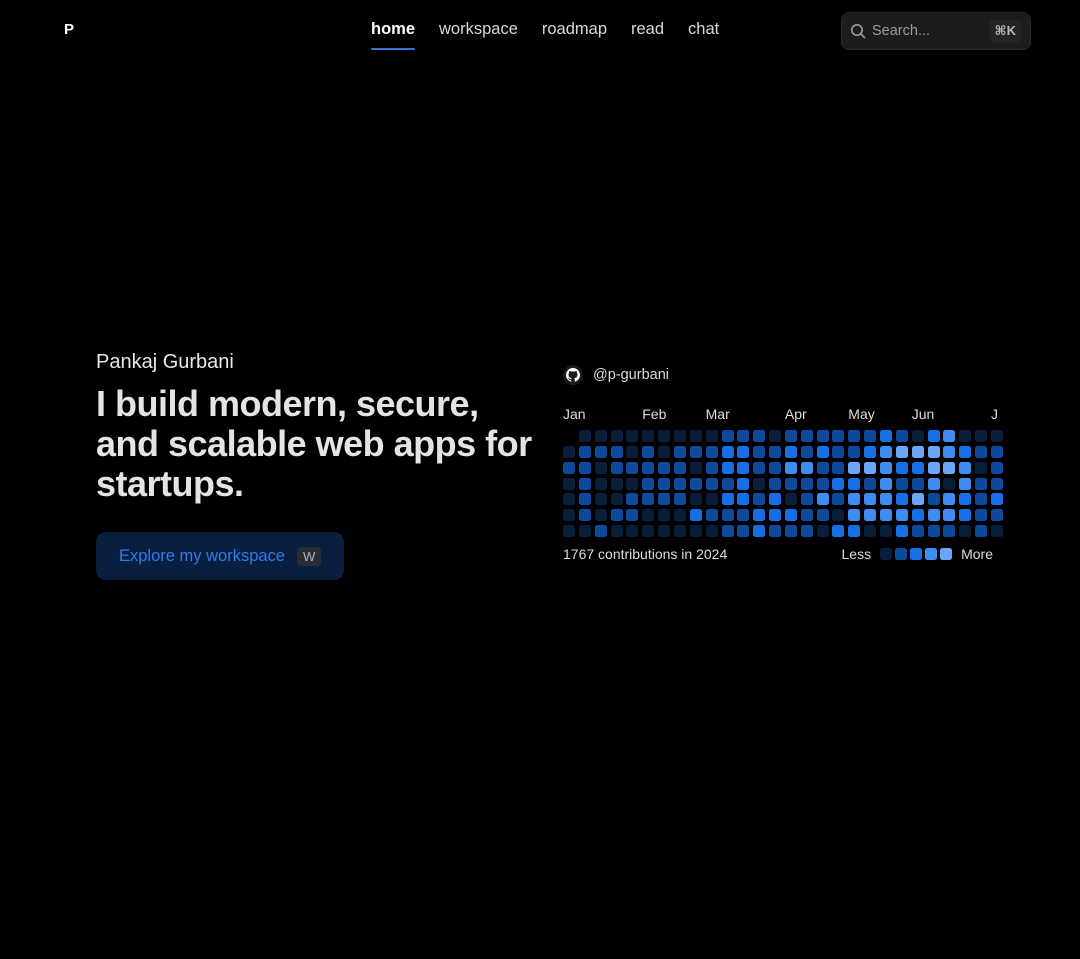  I want to click on search-button: Search... ⌘K, so click(936, 31).